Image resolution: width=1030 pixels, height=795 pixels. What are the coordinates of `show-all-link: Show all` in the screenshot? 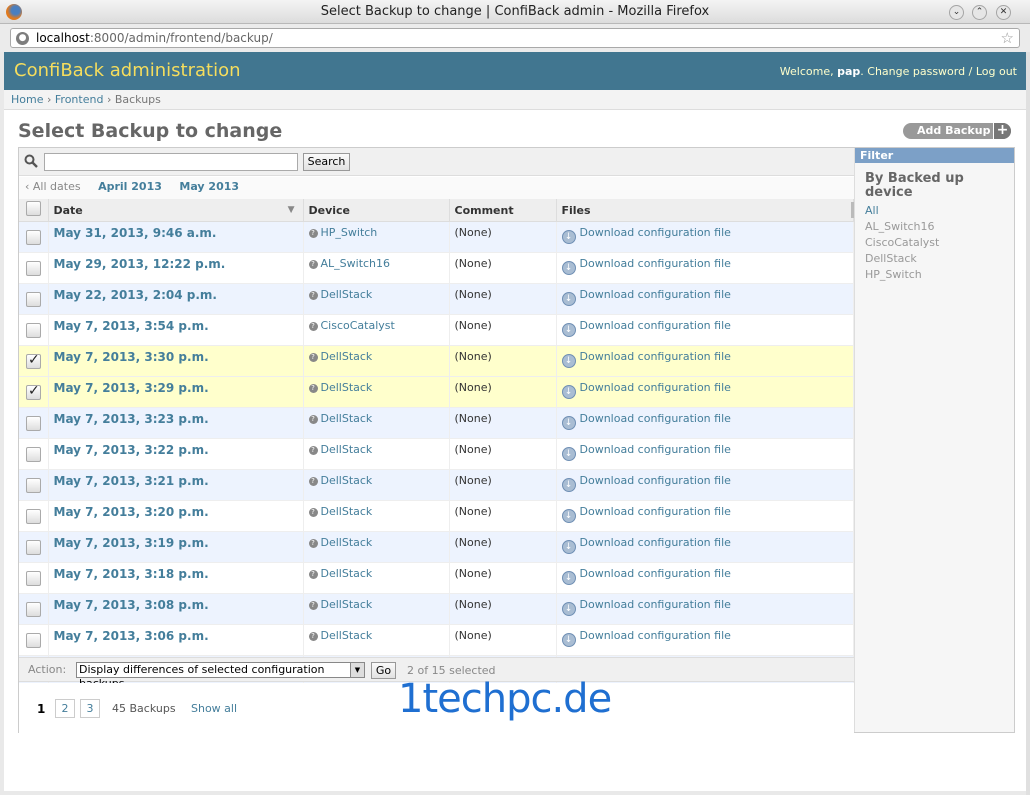 It's located at (214, 708).